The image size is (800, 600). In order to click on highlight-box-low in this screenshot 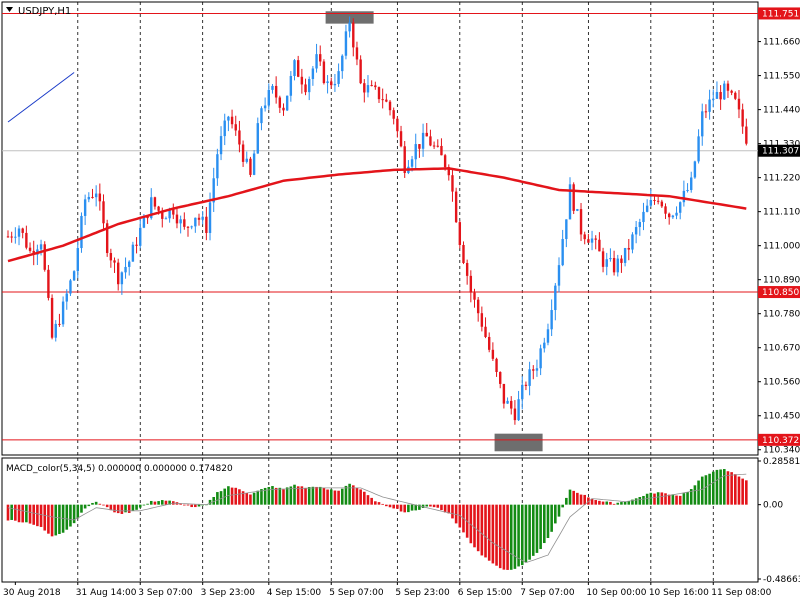, I will do `click(518, 442)`.